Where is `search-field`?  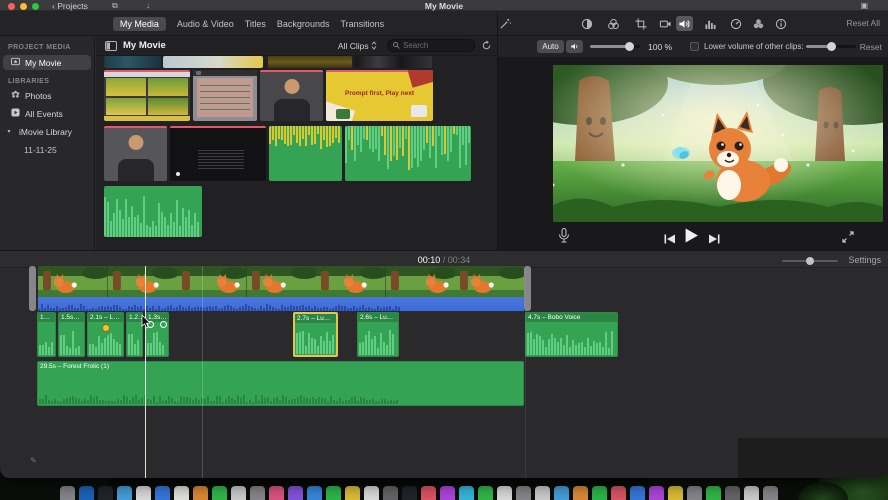 search-field is located at coordinates (431, 45).